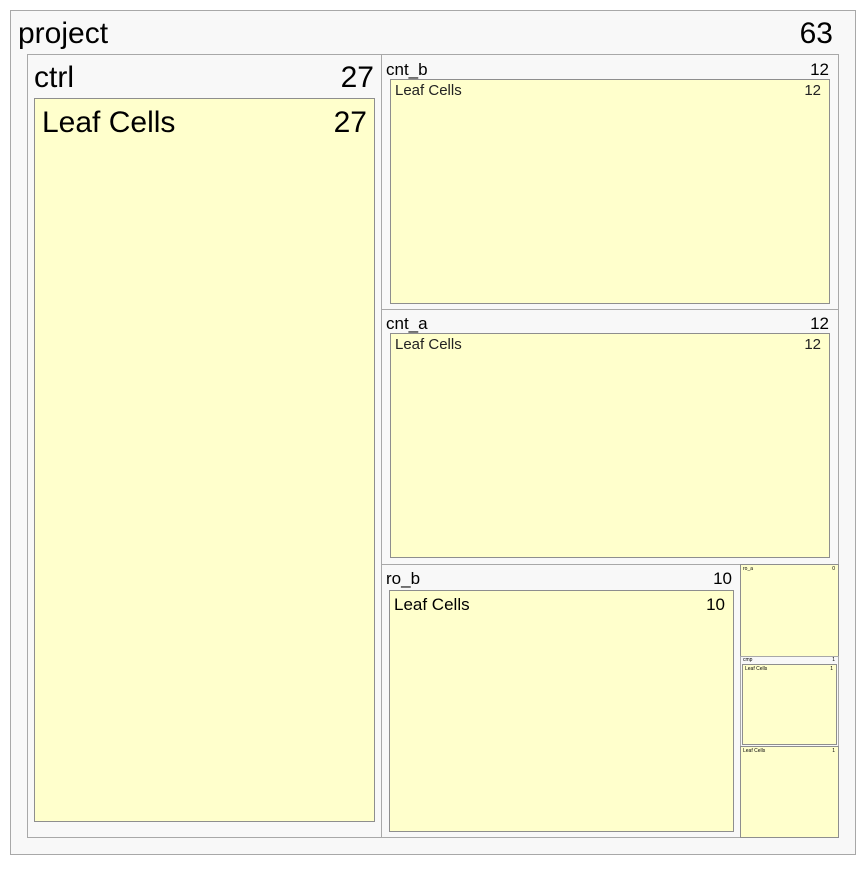  I want to click on treemap-leaf-cnt-b: Leaf Cells 12, so click(610, 191).